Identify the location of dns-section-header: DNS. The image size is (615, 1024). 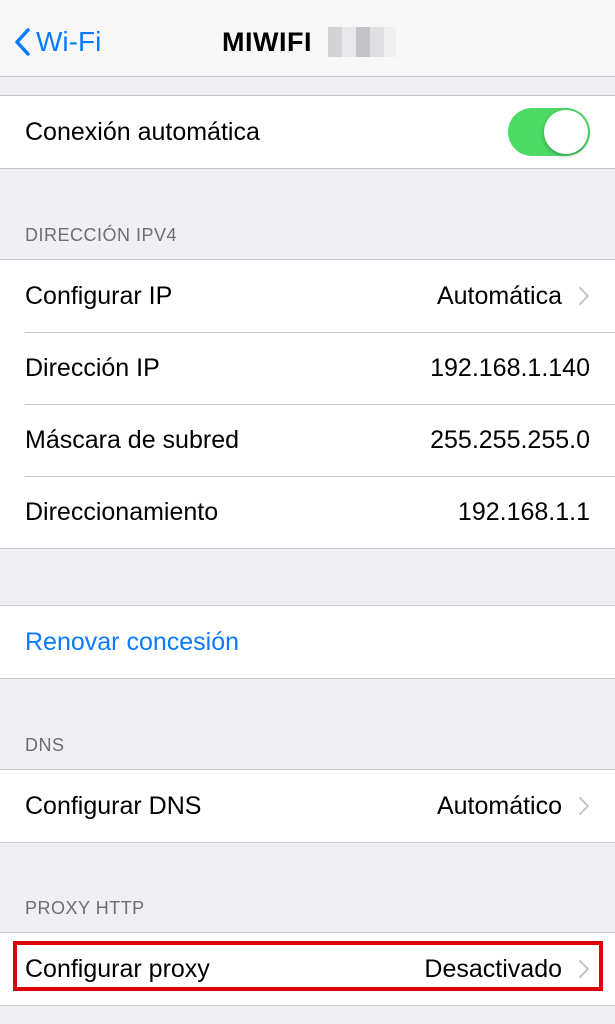
(45, 745).